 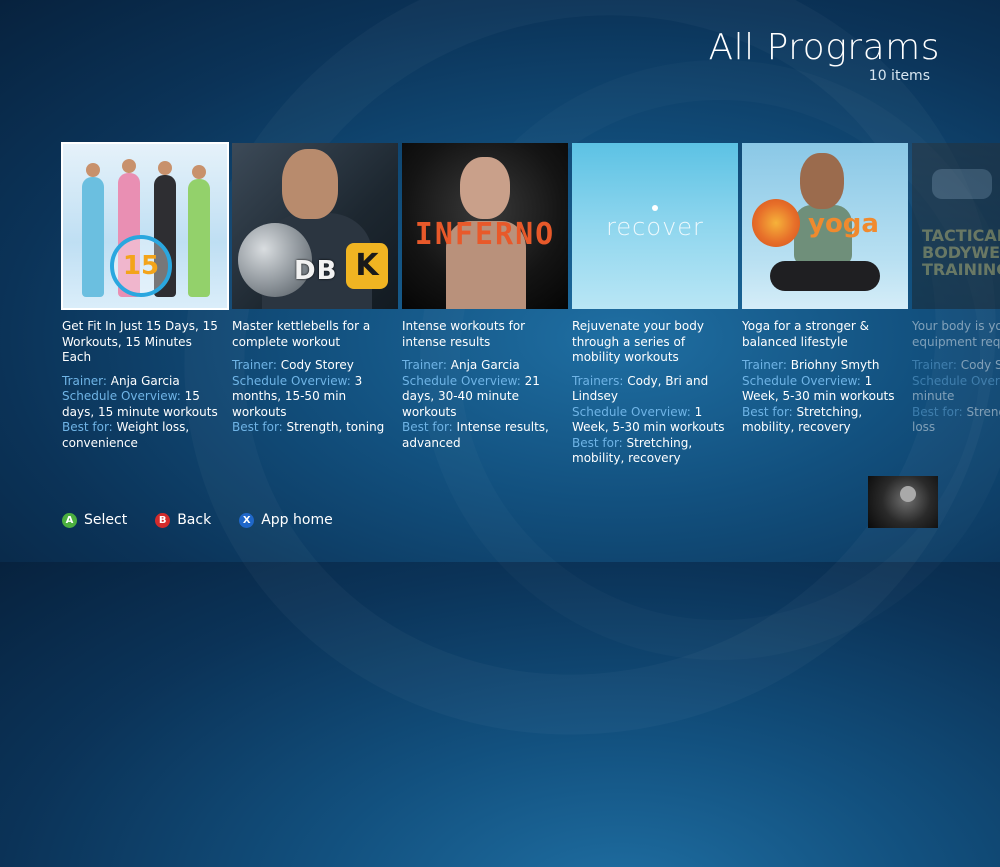 I want to click on program-logo: yoga, so click(x=843, y=224).